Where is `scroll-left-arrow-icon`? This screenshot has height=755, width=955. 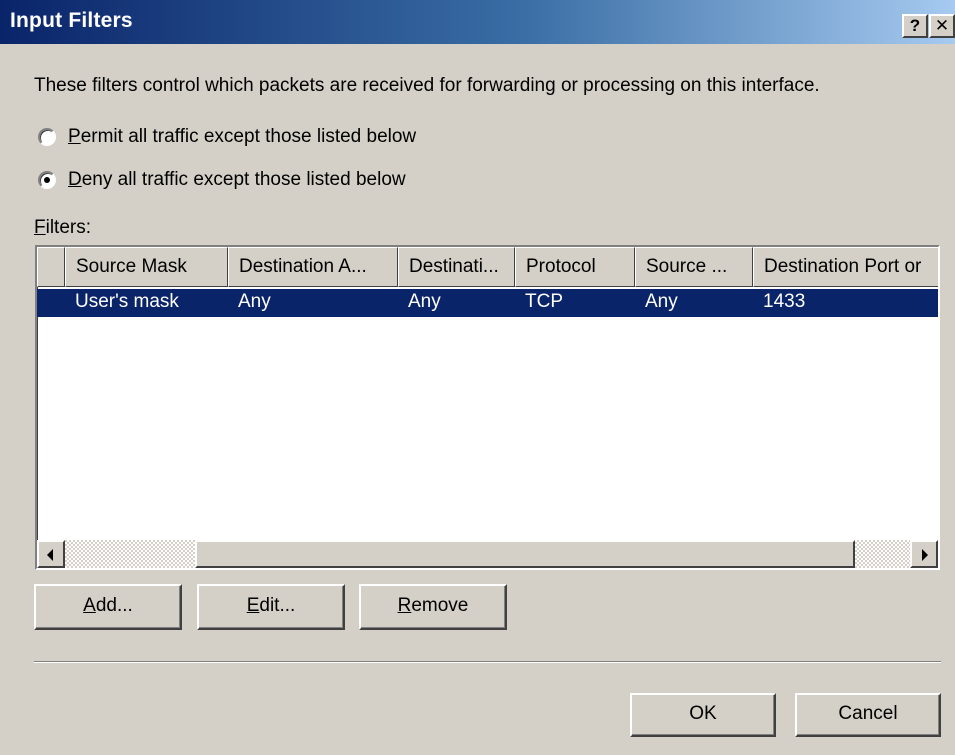 scroll-left-arrow-icon is located at coordinates (51, 554).